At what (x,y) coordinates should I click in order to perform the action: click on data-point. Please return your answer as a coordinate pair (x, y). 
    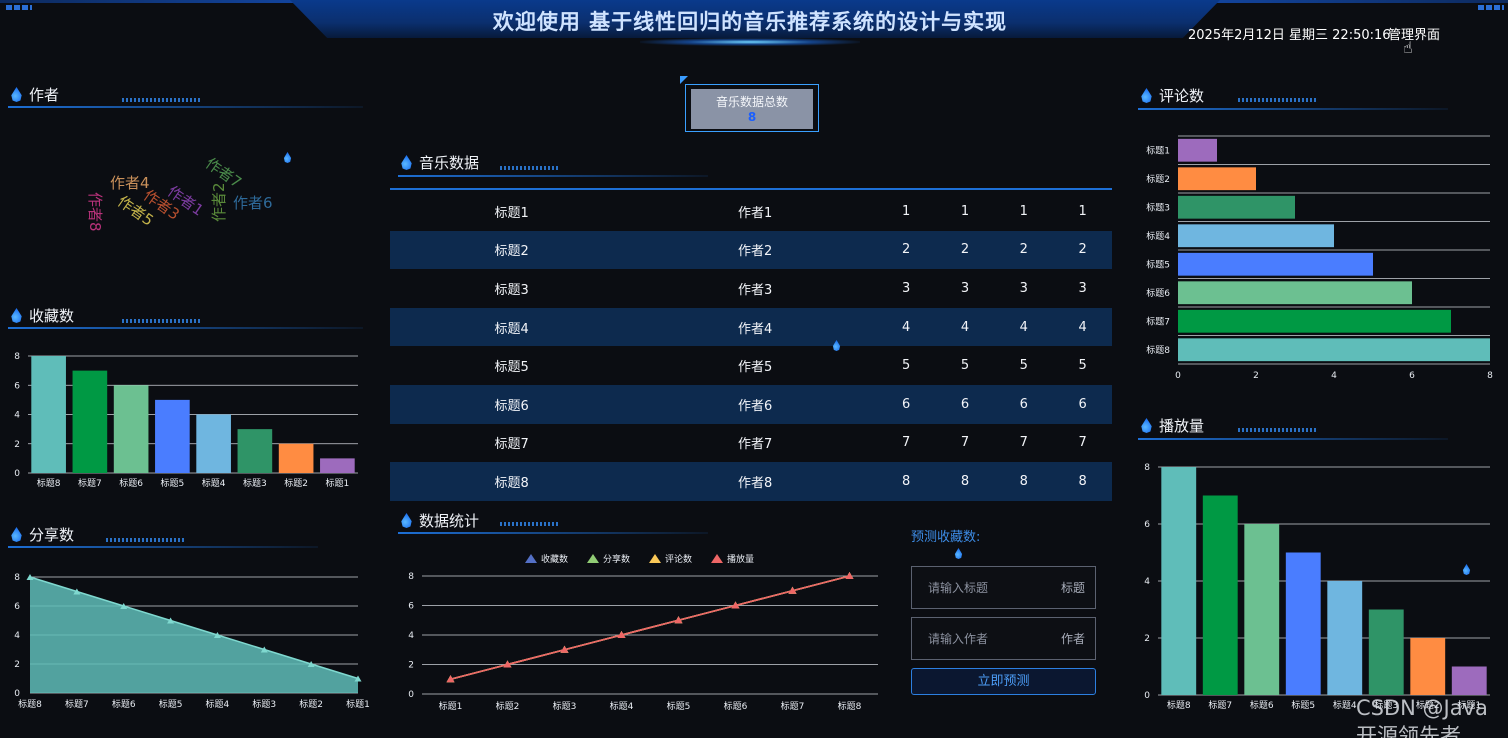
    Looking at the image, I should click on (849, 575).